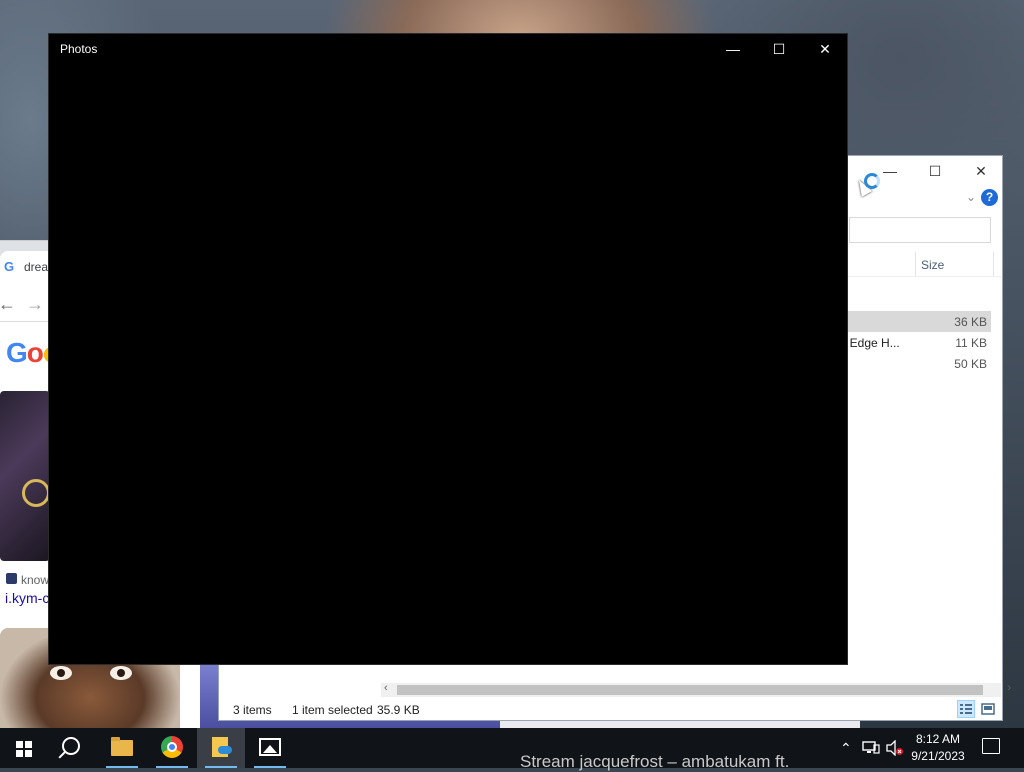 This screenshot has height=772, width=1024. I want to click on photos-minimize-button: —, so click(733, 49).